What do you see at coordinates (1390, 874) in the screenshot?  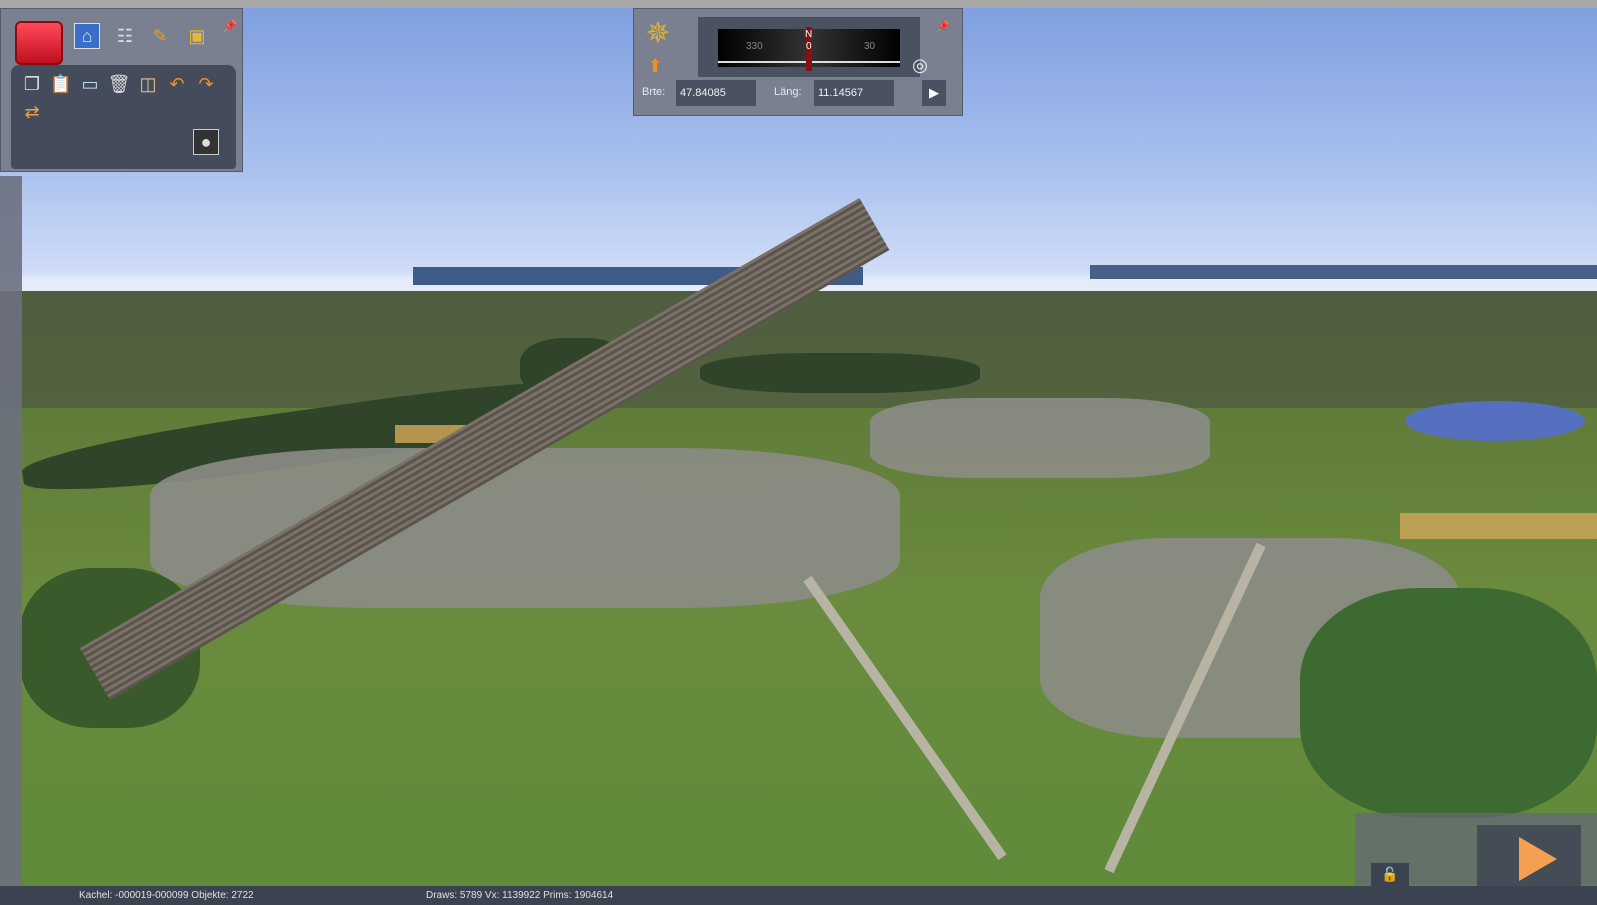 I see `unlock-icon: 🔓` at bounding box center [1390, 874].